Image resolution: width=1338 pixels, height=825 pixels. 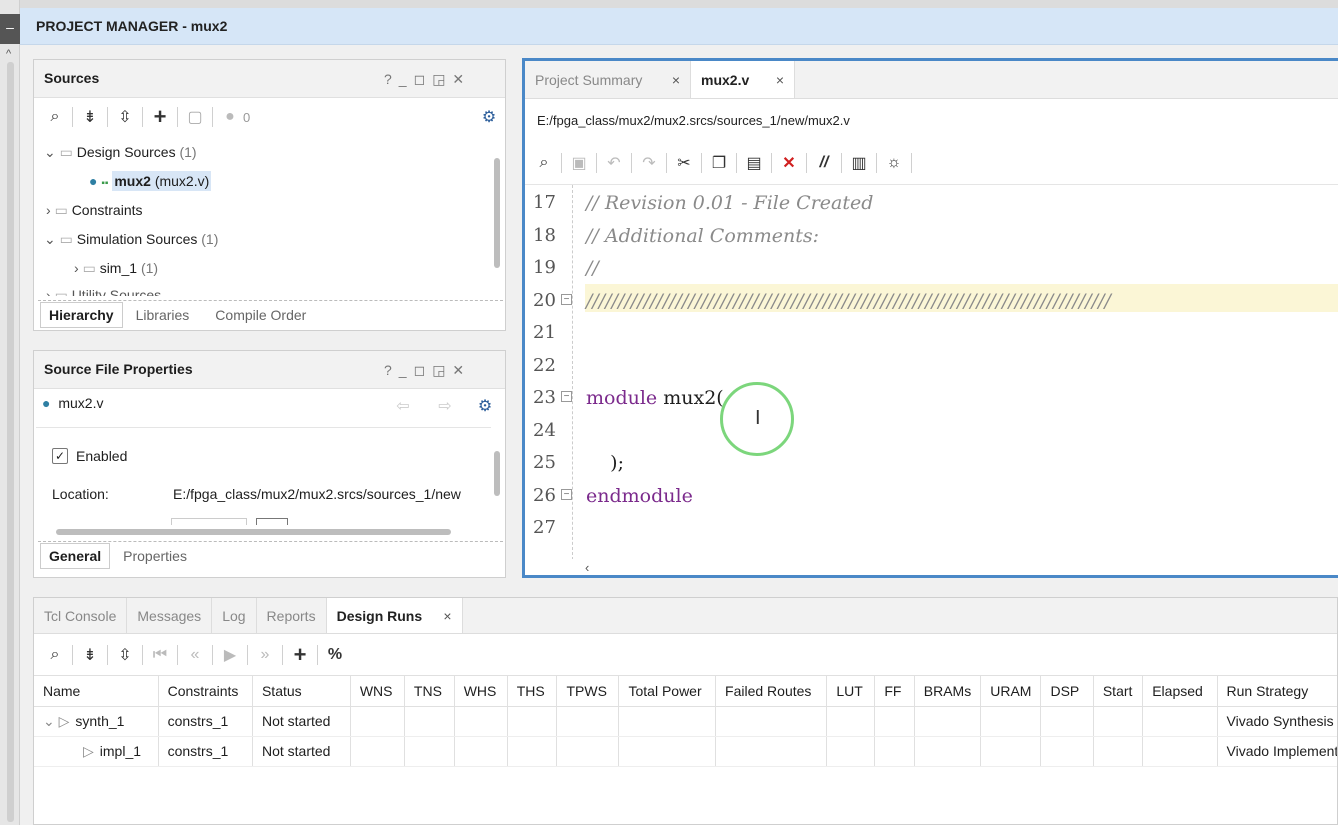 What do you see at coordinates (427, 79) in the screenshot?
I see `sources-window-controls: ?_◻◲✕` at bounding box center [427, 79].